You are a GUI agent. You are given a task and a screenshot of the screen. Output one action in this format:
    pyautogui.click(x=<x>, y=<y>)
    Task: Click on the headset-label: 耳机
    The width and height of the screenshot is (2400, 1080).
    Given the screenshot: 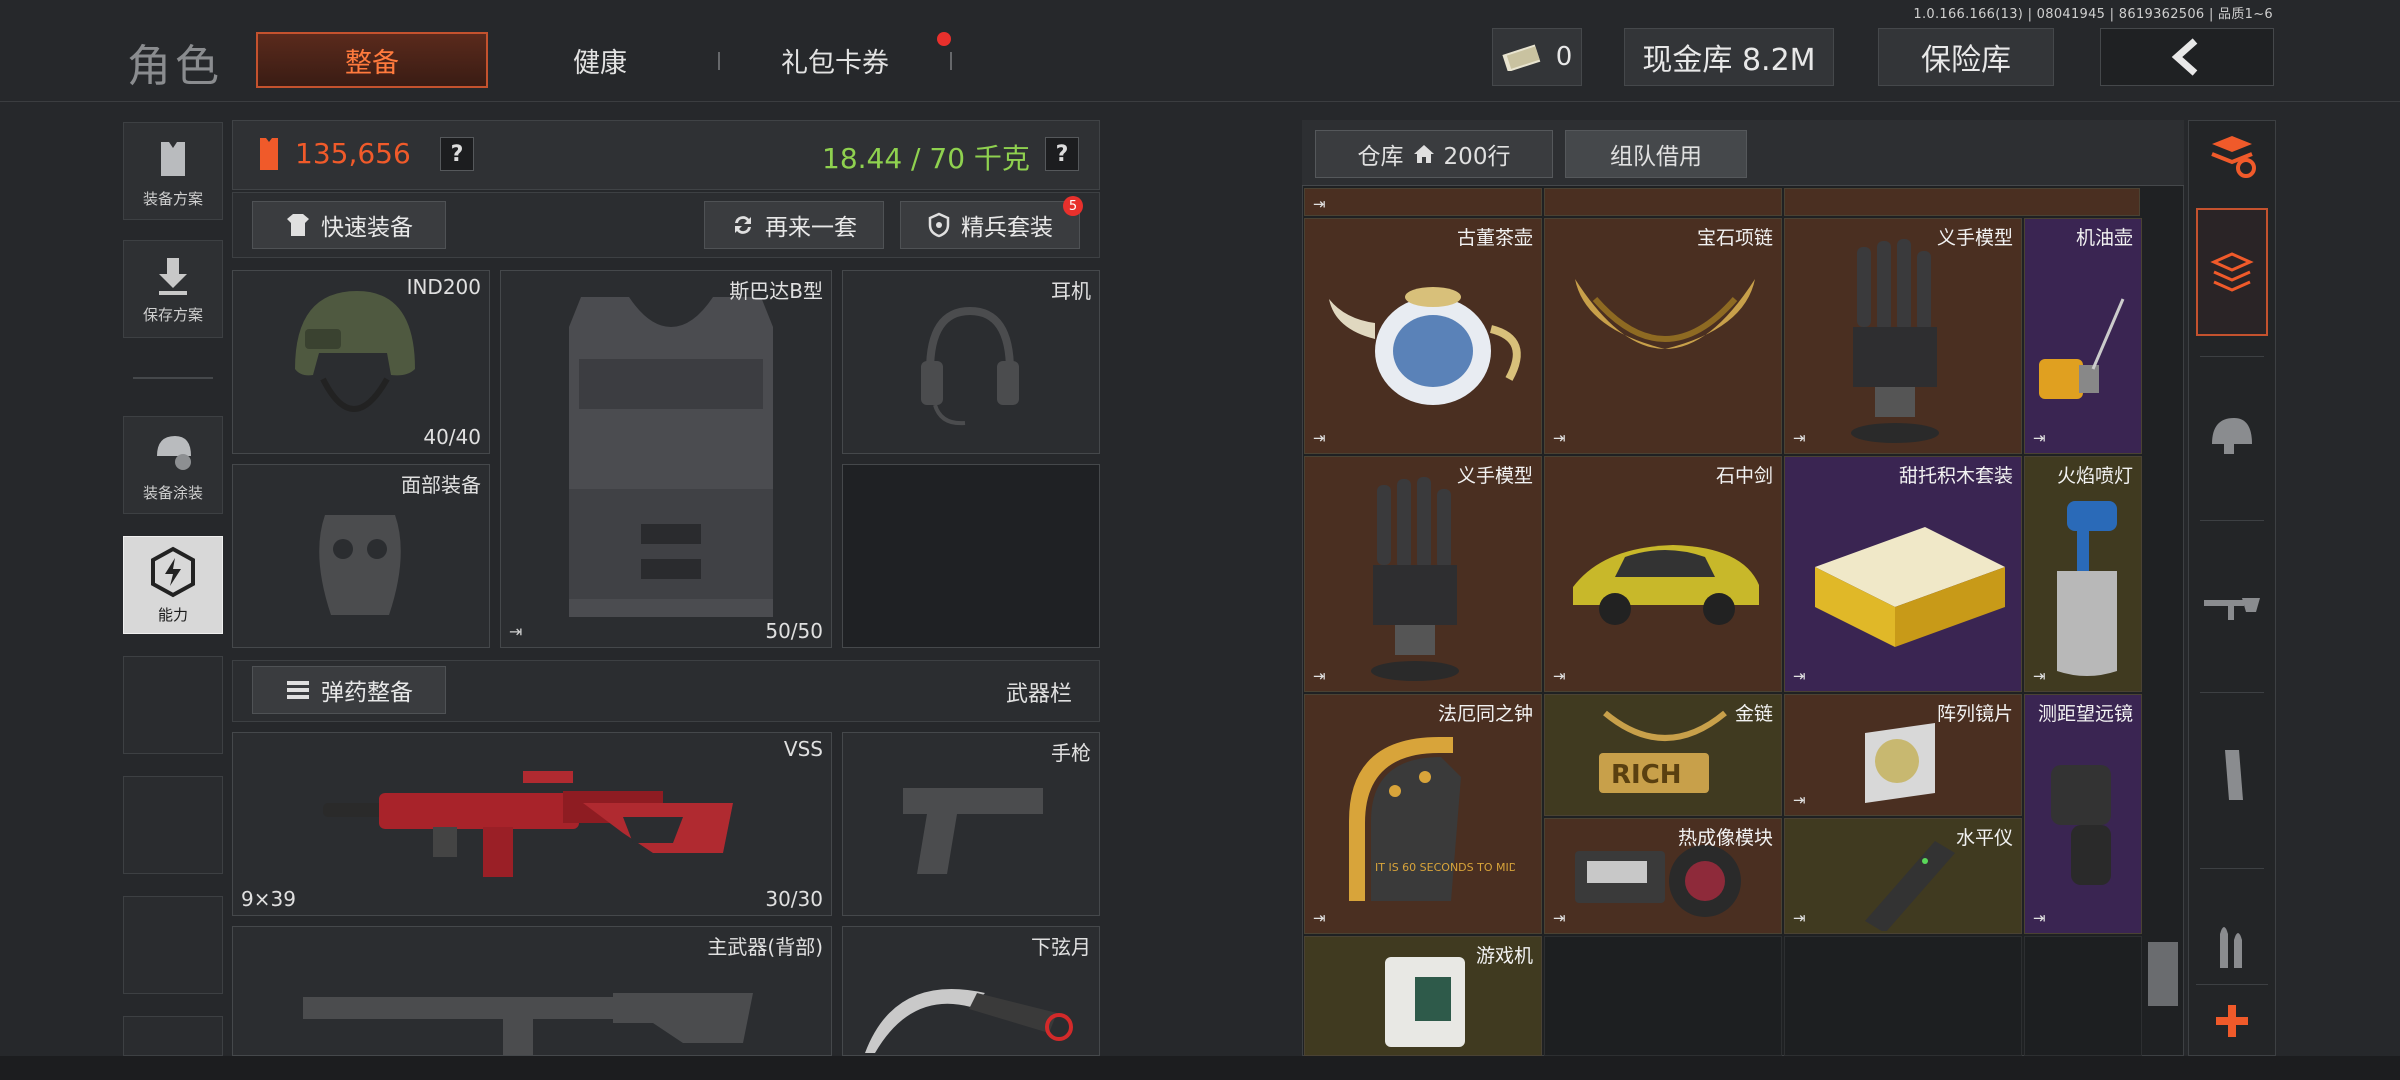 What is the action you would take?
    pyautogui.click(x=1071, y=291)
    